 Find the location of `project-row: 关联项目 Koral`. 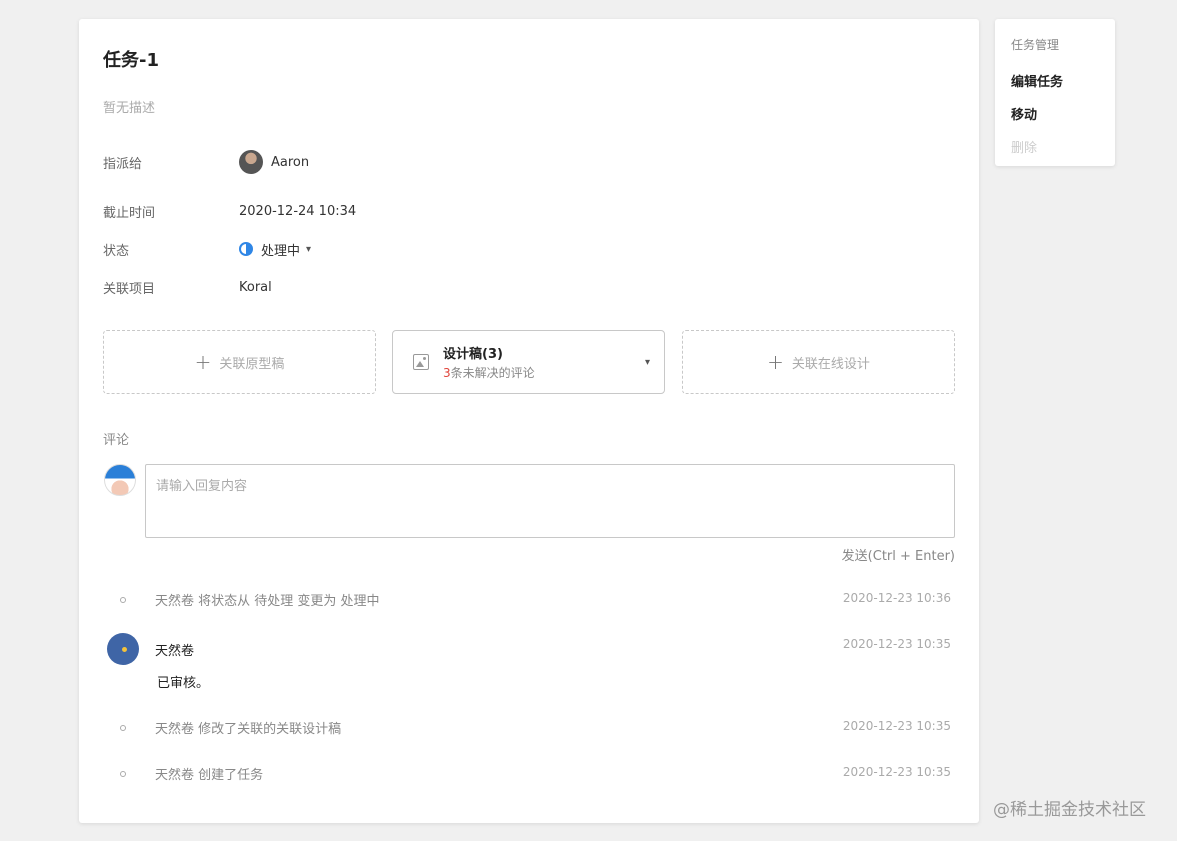

project-row: 关联项目 Koral is located at coordinates (187, 287).